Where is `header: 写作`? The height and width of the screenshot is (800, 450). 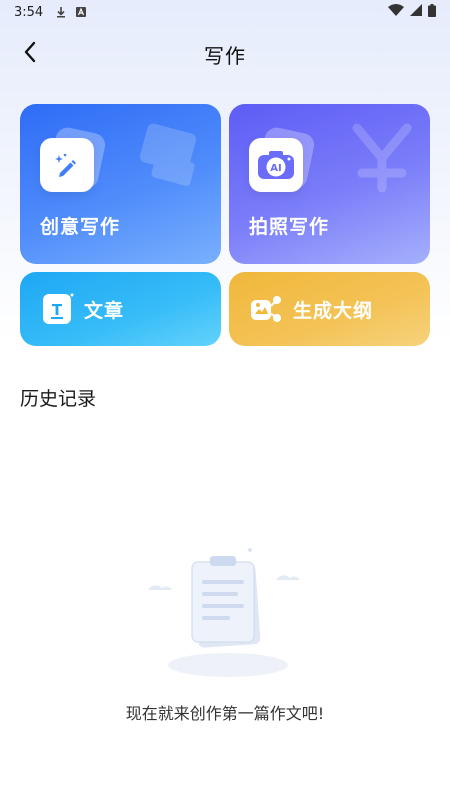 header: 写作 is located at coordinates (225, 54).